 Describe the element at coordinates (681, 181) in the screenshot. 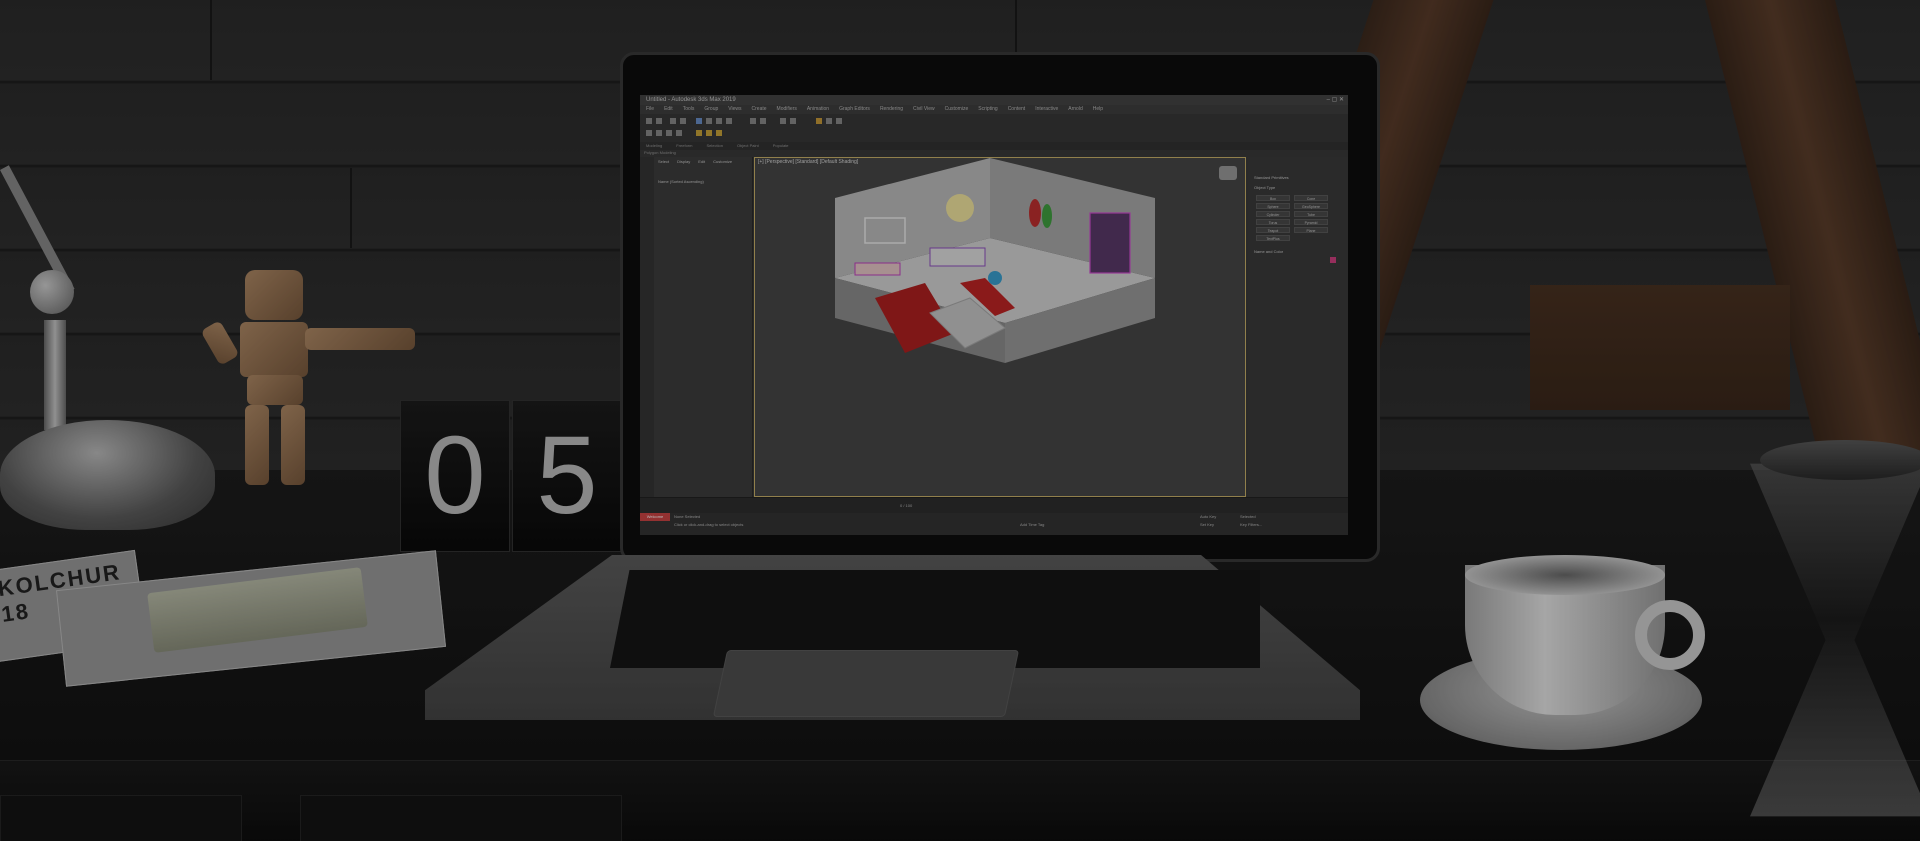

I see `scene-explorer-column-header: Name (Sorted Ascending)` at that location.